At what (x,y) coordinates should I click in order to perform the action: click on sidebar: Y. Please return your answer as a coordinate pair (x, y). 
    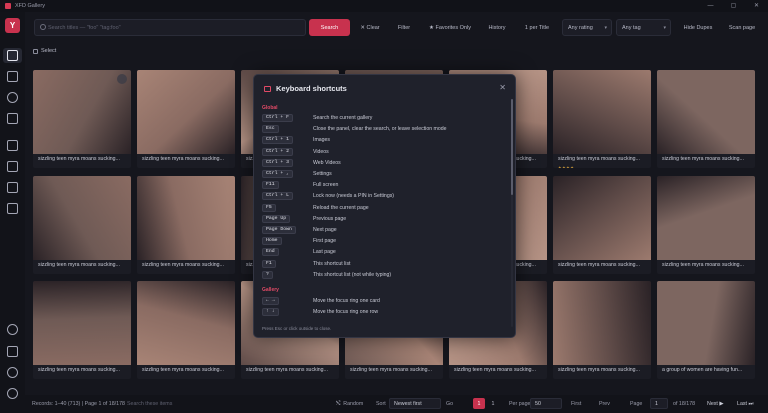
    Looking at the image, I should click on (12, 212).